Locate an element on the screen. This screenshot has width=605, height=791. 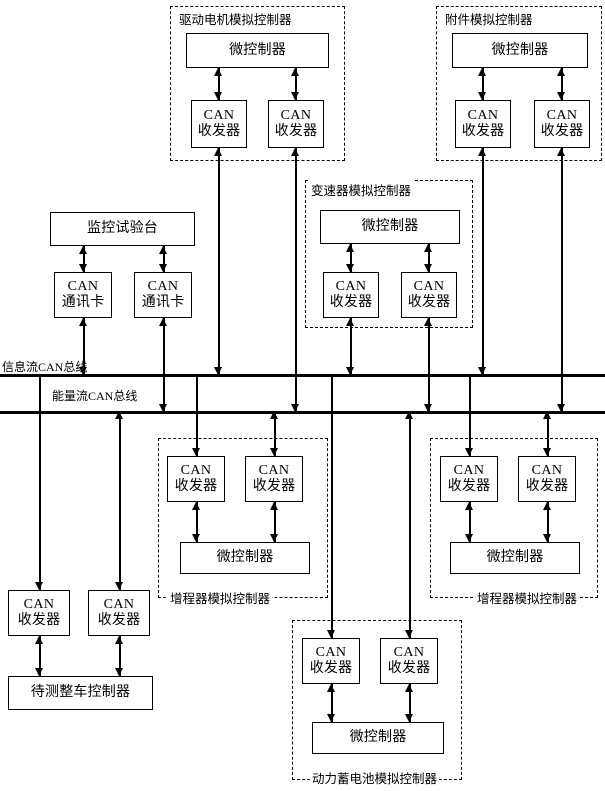
block-microcontroller-battery: 微控制器 is located at coordinates (378, 738).